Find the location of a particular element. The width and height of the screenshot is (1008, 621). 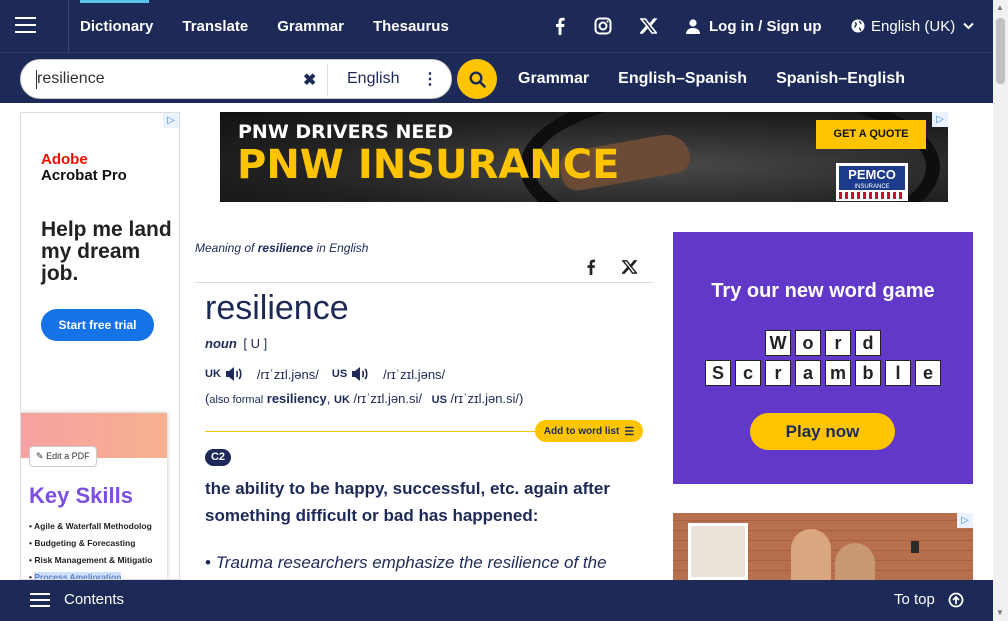

meaning-prefix: Meaning of is located at coordinates (225, 248).